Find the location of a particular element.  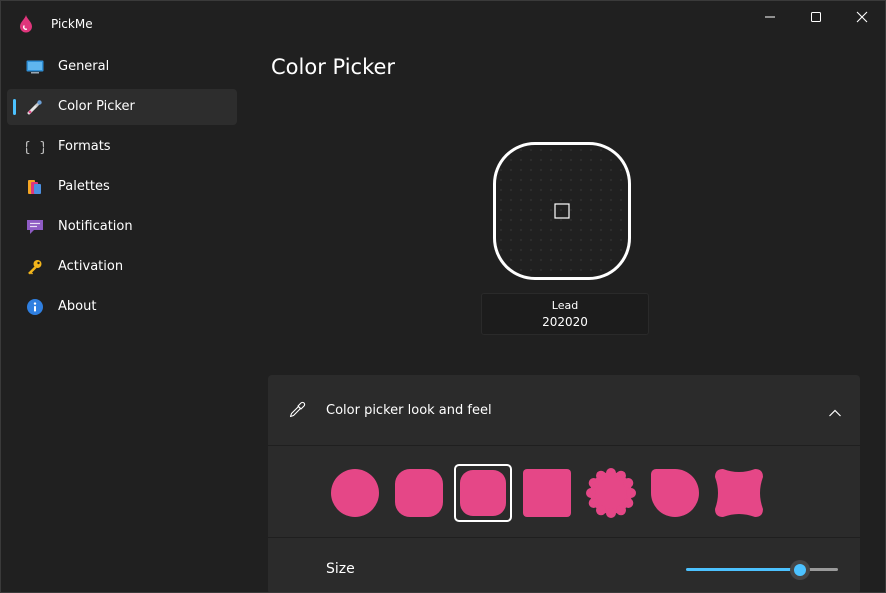

shape-option-rounded-teardrop is located at coordinates (675, 493).